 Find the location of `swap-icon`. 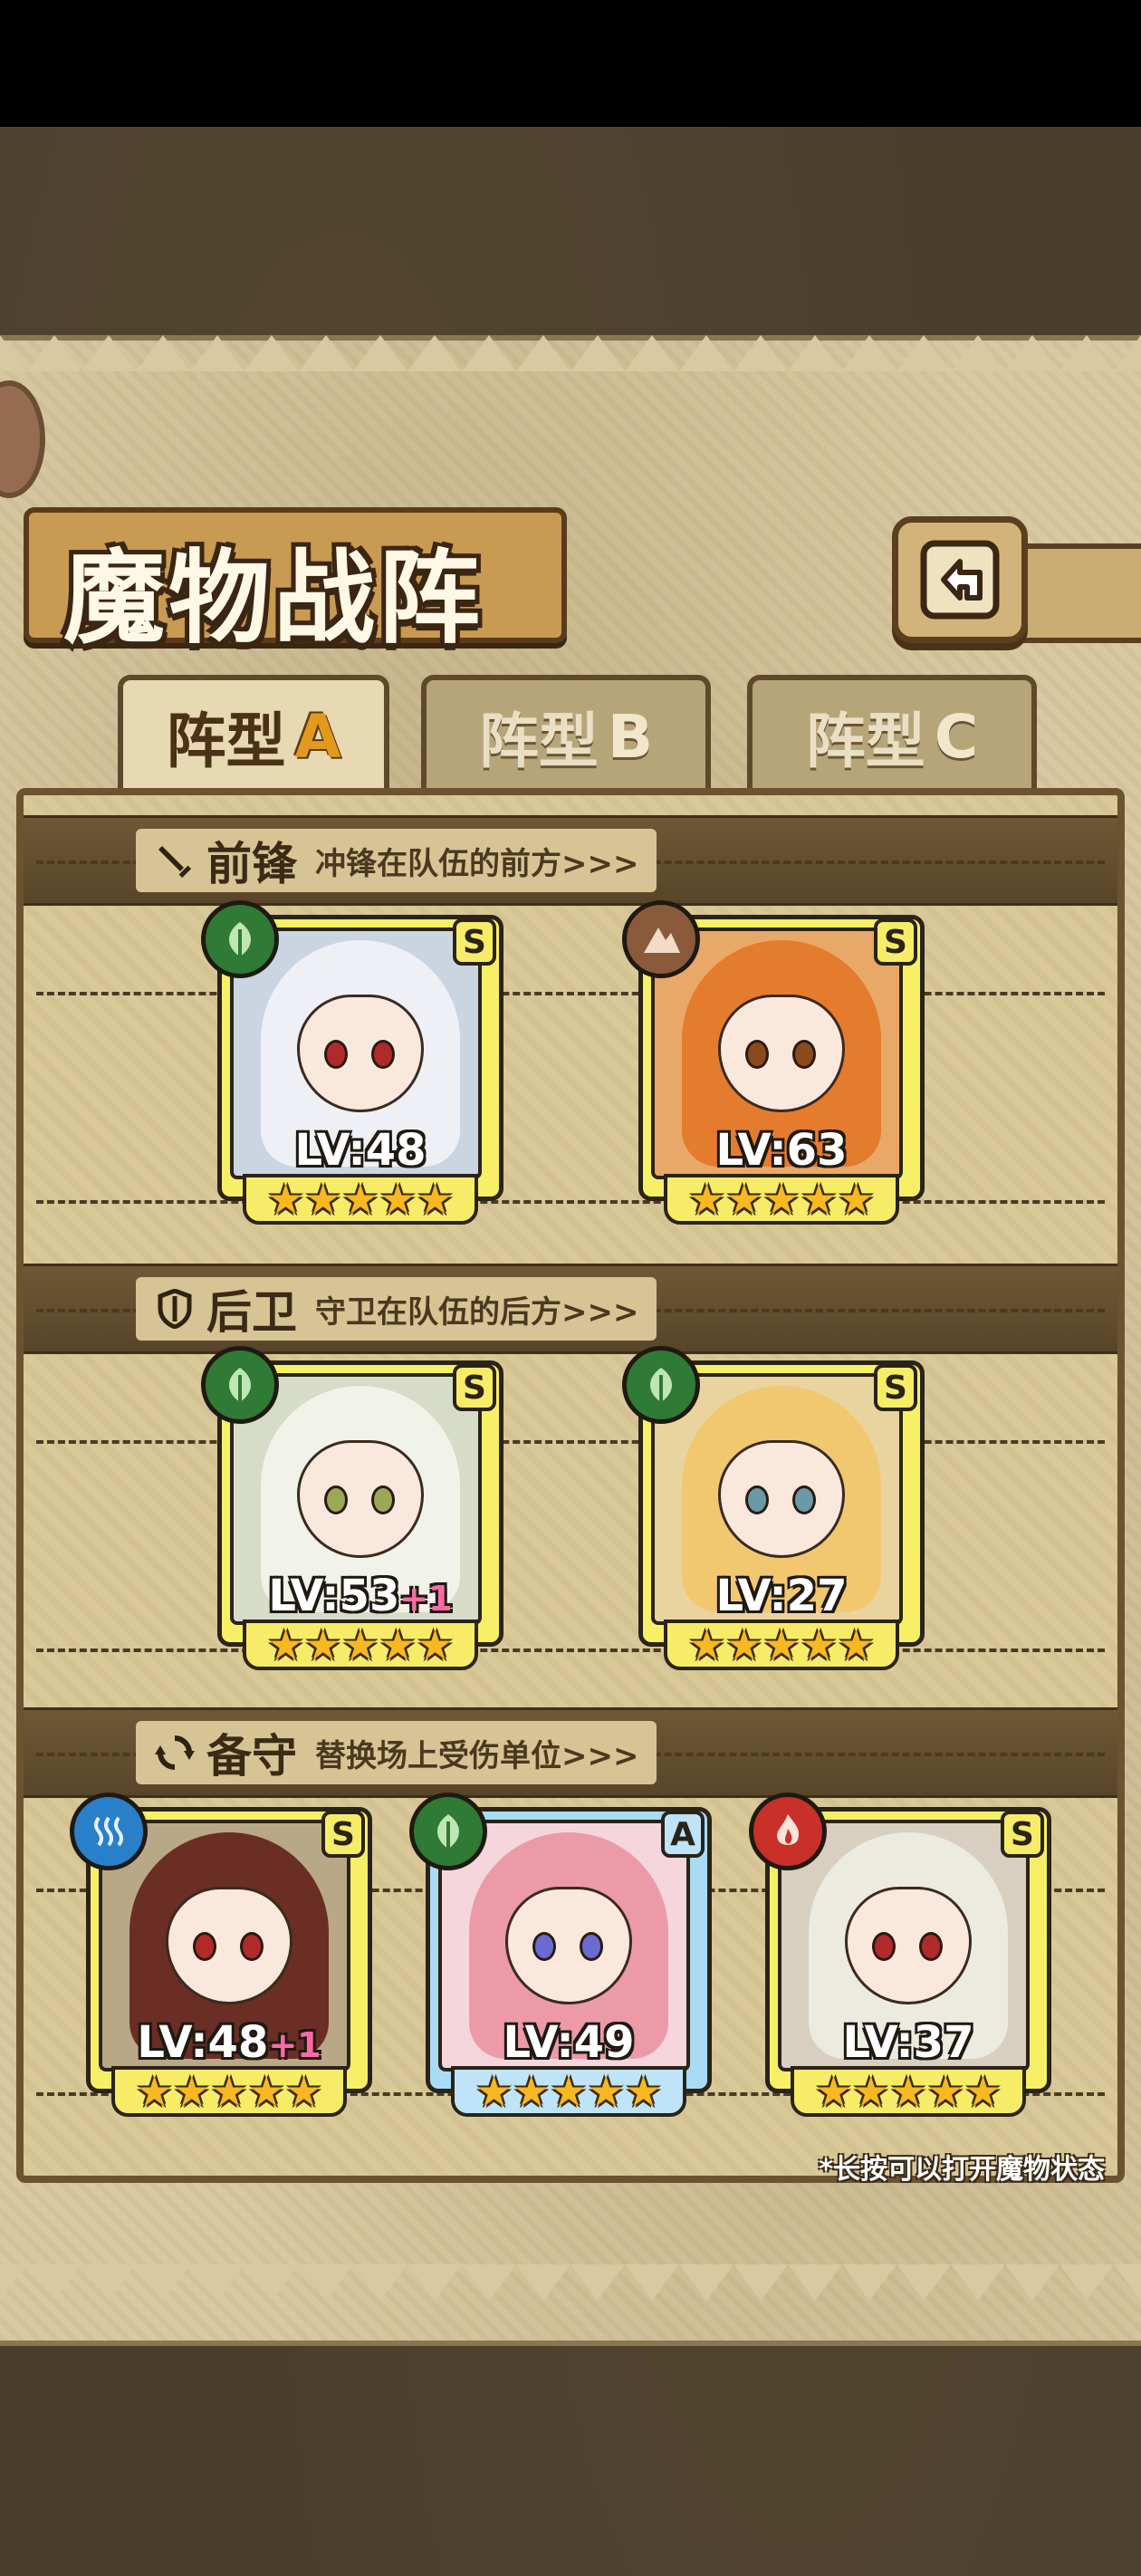

swap-icon is located at coordinates (175, 1752).